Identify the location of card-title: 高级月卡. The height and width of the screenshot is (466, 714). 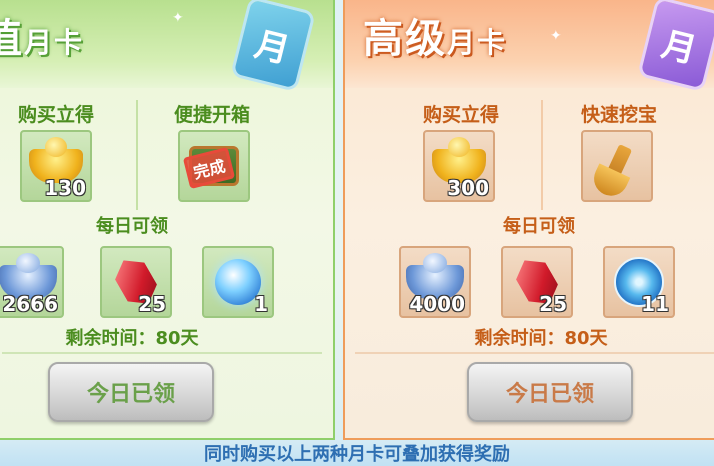
(435, 35).